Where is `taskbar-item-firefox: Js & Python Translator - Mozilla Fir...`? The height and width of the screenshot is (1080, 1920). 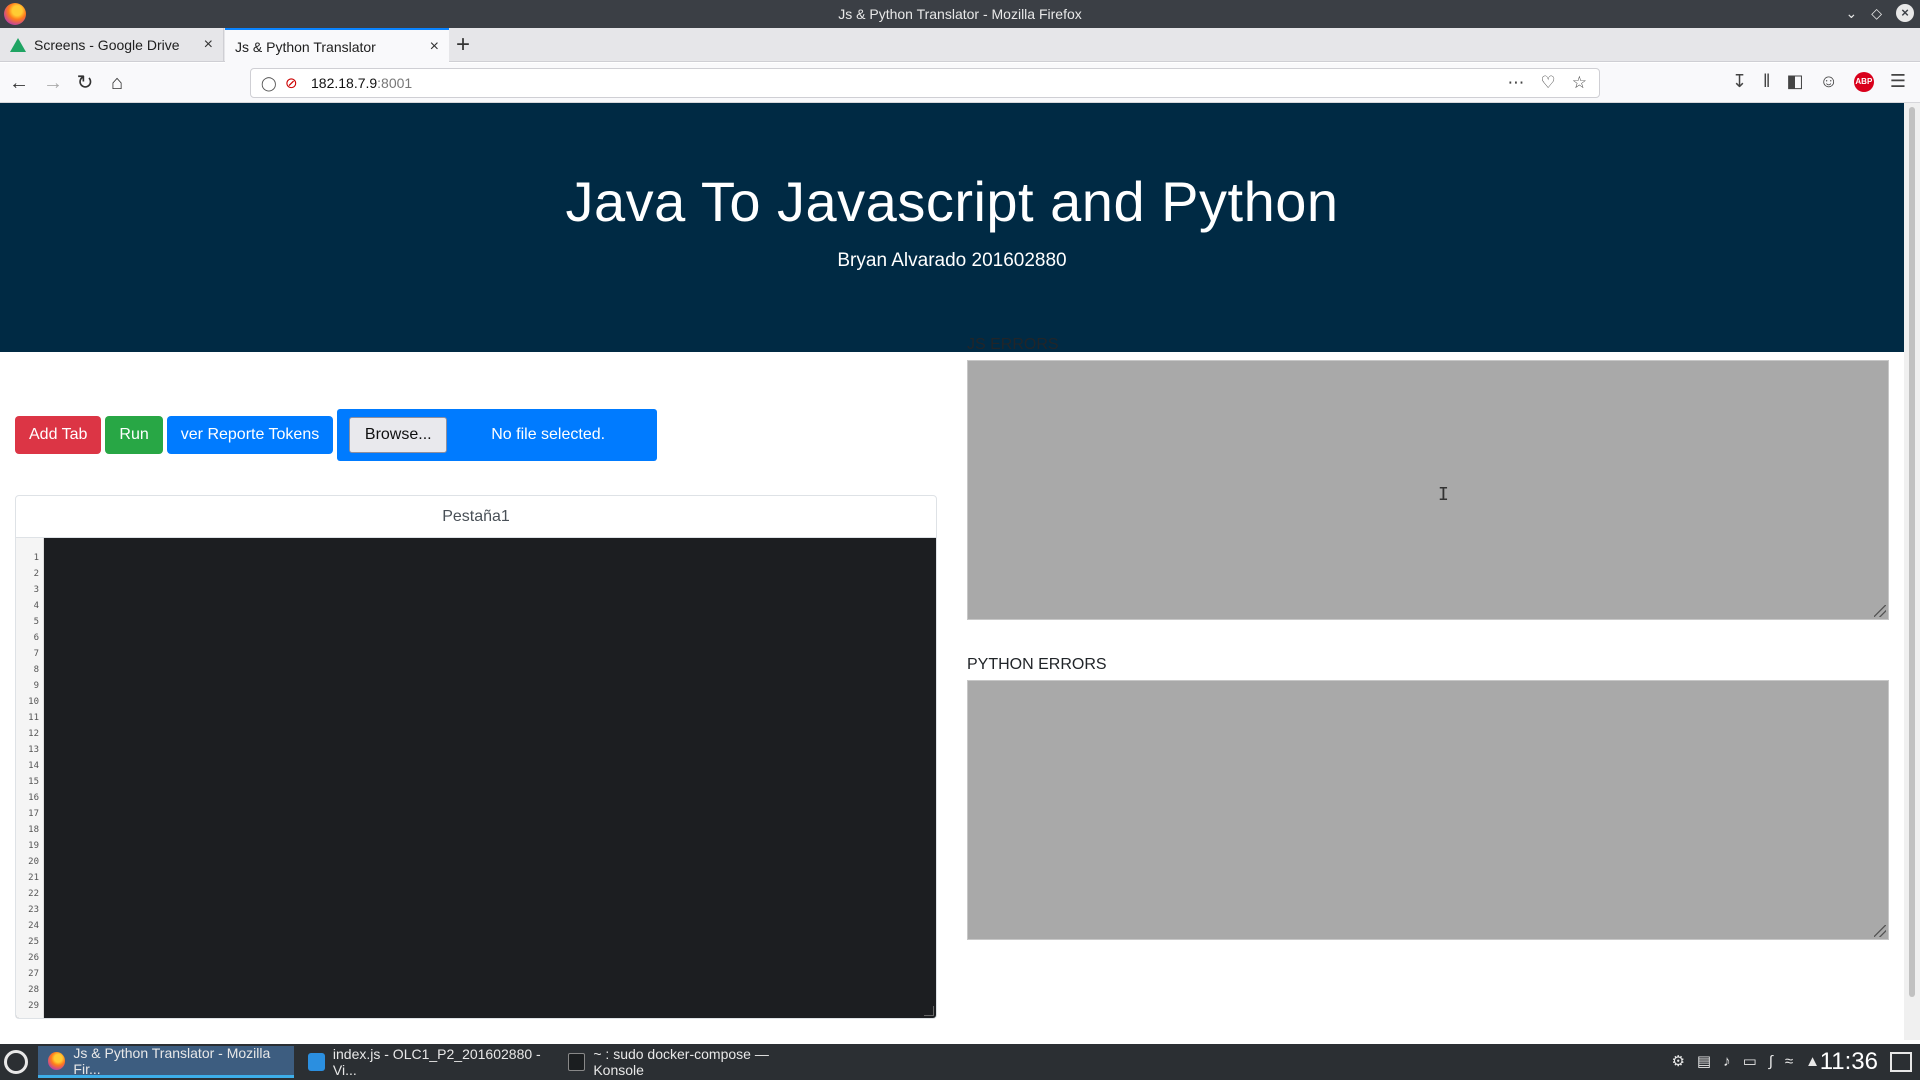 taskbar-item-firefox: Js & Python Translator - Mozilla Fir... is located at coordinates (166, 1061).